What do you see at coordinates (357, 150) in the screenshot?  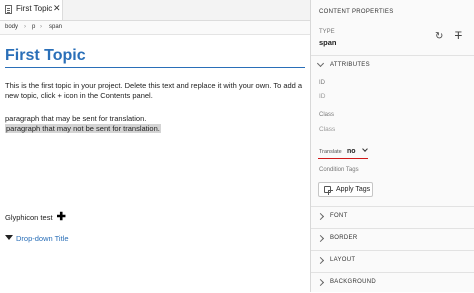 I see `translate-select: no` at bounding box center [357, 150].